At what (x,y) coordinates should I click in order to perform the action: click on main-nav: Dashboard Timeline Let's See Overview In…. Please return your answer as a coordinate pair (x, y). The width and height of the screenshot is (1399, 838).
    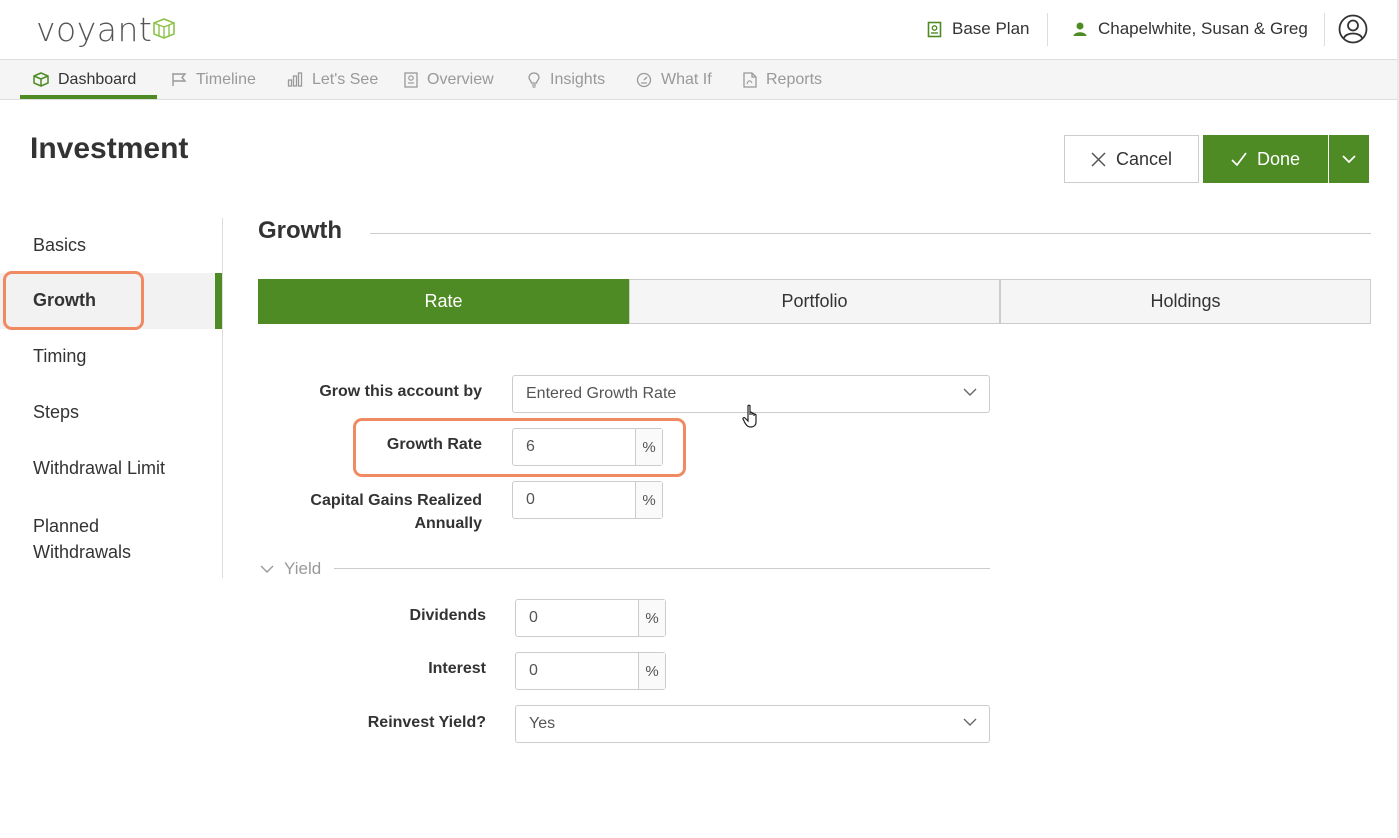
    Looking at the image, I should click on (699, 80).